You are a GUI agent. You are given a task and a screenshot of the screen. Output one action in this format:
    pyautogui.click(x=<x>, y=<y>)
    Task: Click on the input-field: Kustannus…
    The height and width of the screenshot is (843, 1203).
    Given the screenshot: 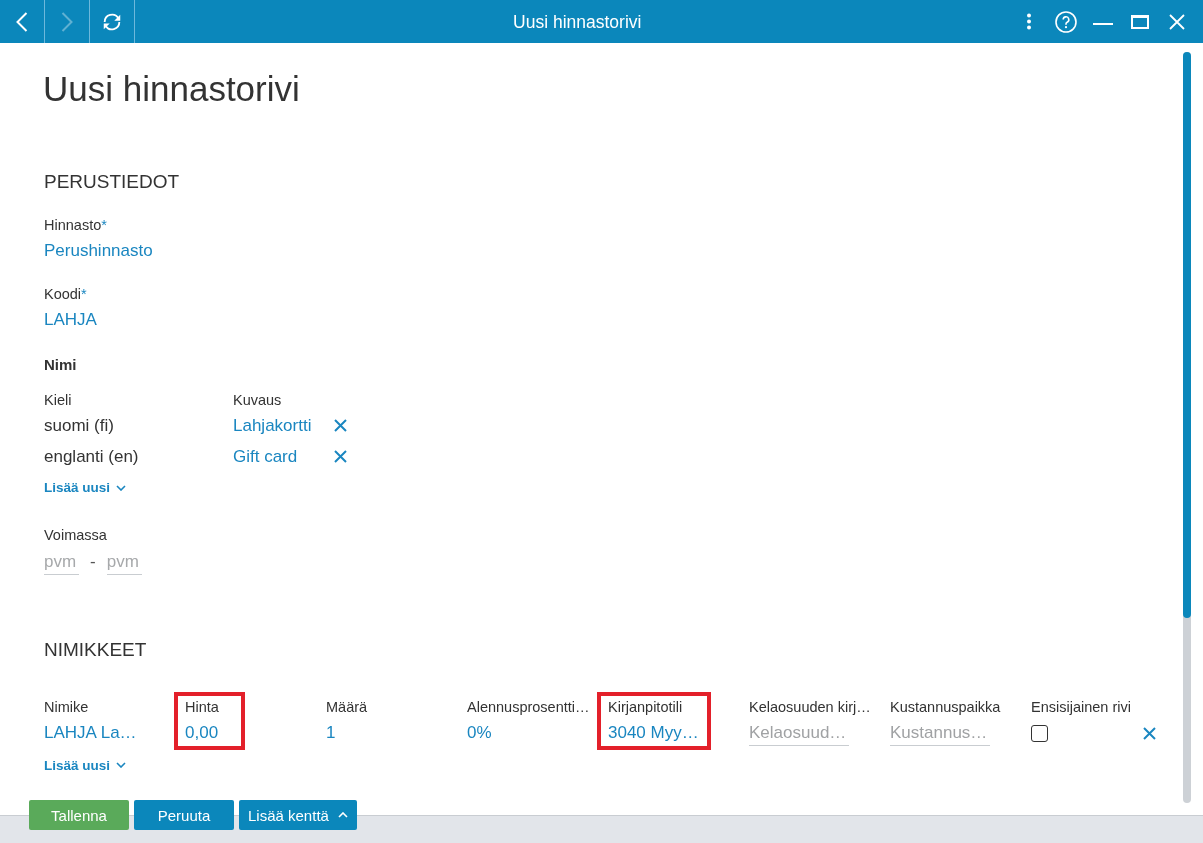 What is the action you would take?
    pyautogui.click(x=940, y=733)
    